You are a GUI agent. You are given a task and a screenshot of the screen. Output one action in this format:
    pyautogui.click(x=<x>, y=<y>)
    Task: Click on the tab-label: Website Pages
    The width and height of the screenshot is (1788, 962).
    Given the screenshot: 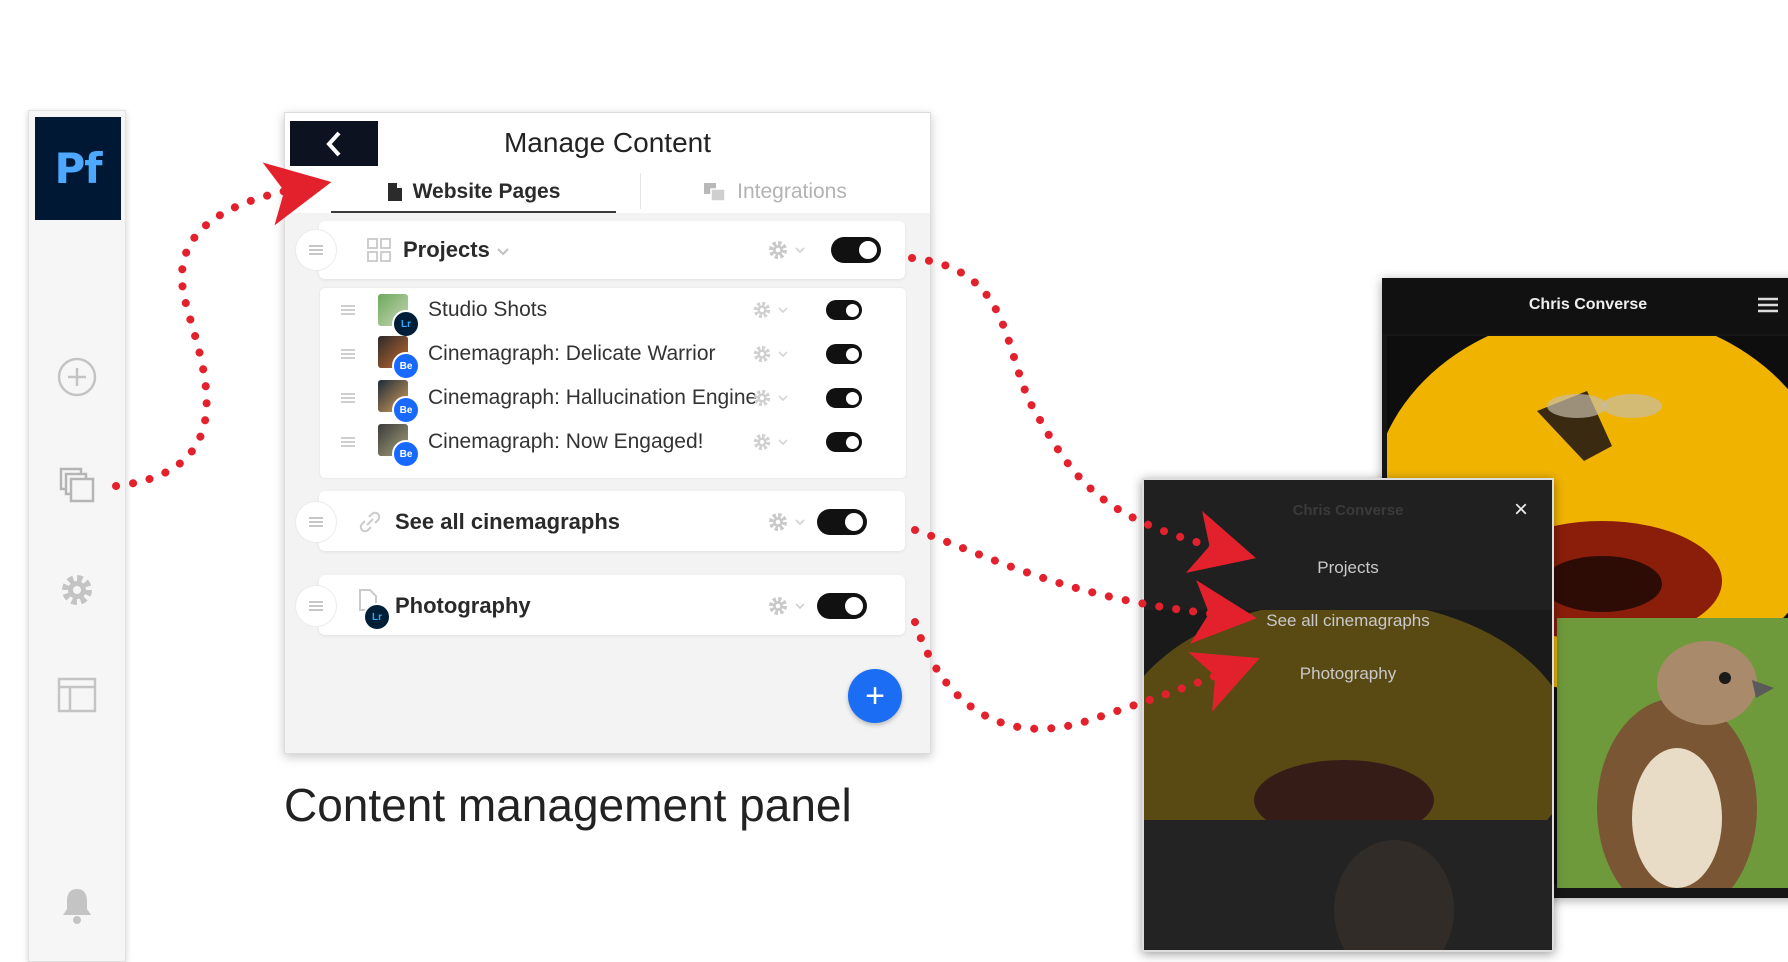 What is the action you would take?
    pyautogui.click(x=486, y=191)
    